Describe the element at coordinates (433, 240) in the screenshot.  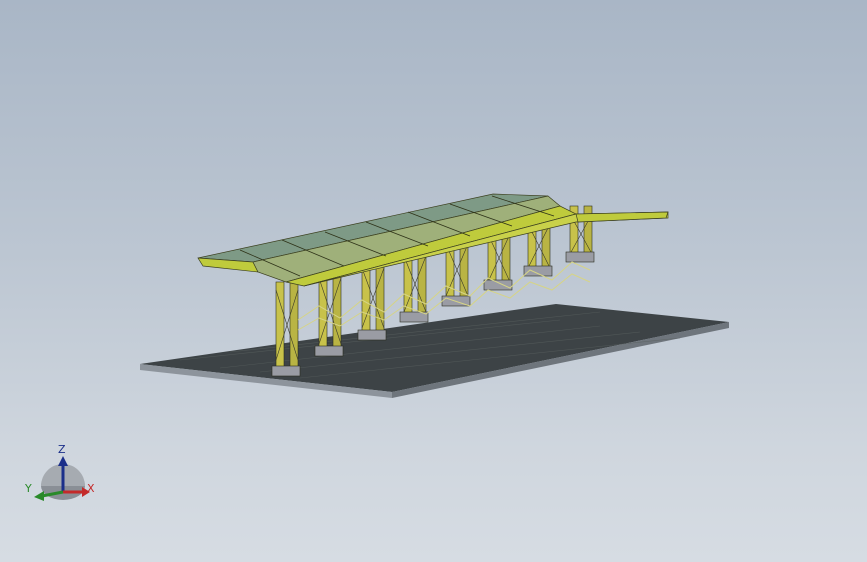
I see `roof-canopy` at that location.